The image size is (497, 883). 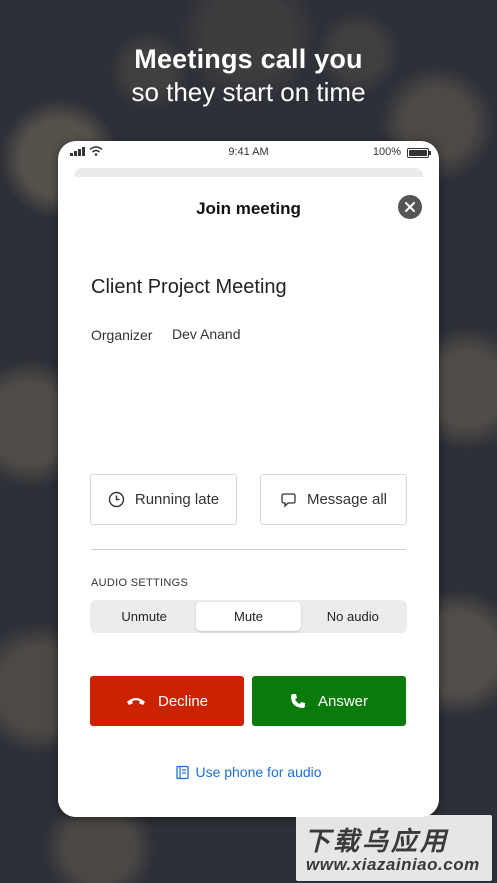 I want to click on message-all-button: Message all, so click(x=333, y=499).